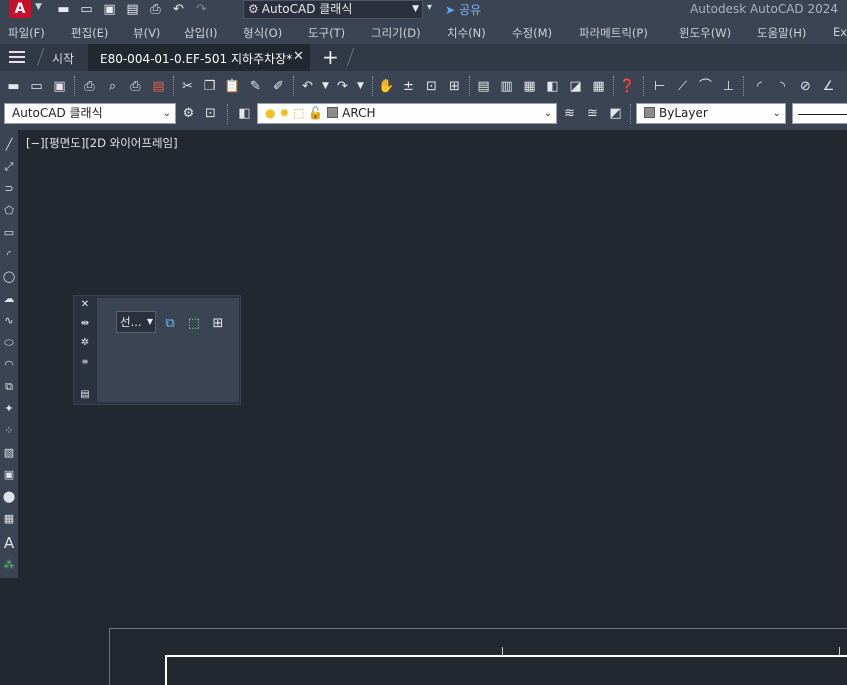  I want to click on hamburger-menu-icon, so click(17, 57).